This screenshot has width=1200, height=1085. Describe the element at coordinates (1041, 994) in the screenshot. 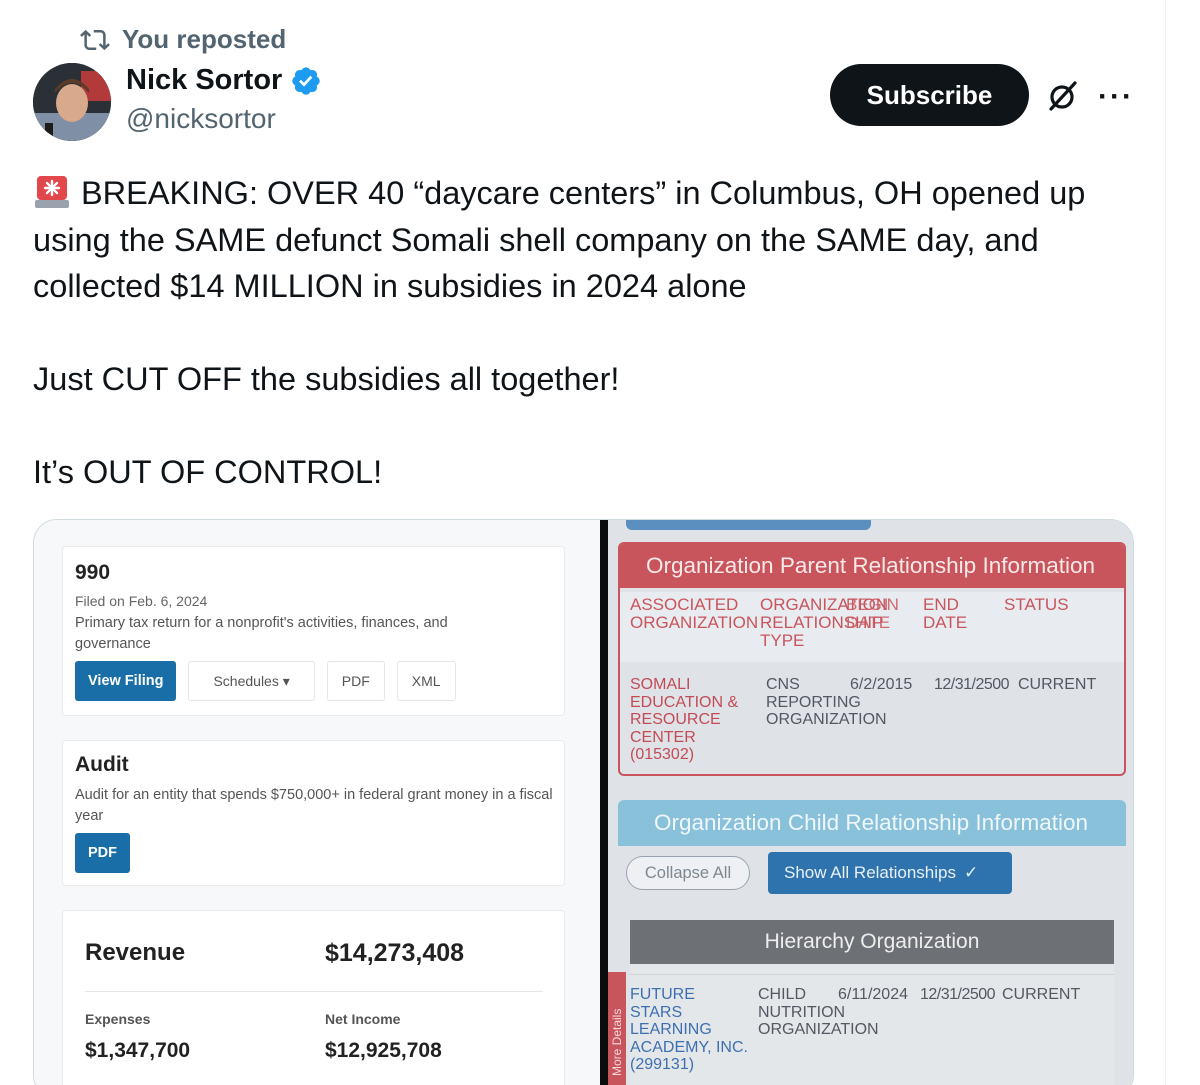

I see `child-status: CURRENT` at that location.